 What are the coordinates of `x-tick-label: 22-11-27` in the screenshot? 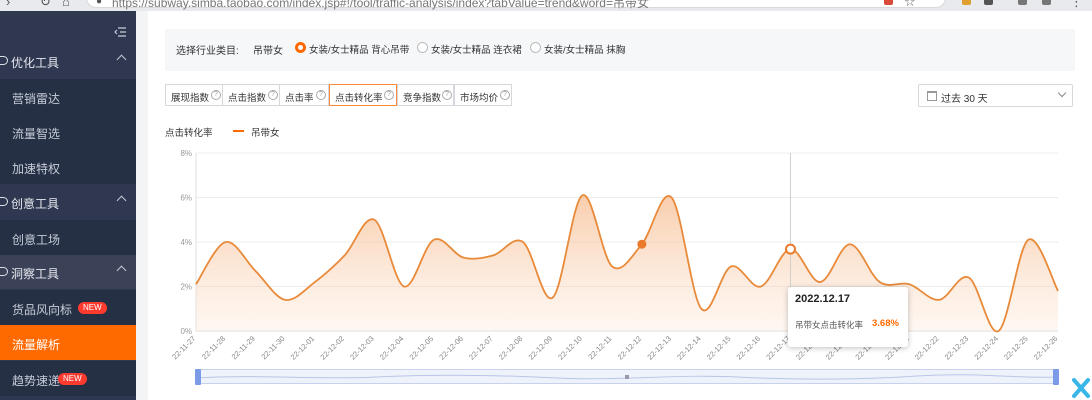 It's located at (183, 347).